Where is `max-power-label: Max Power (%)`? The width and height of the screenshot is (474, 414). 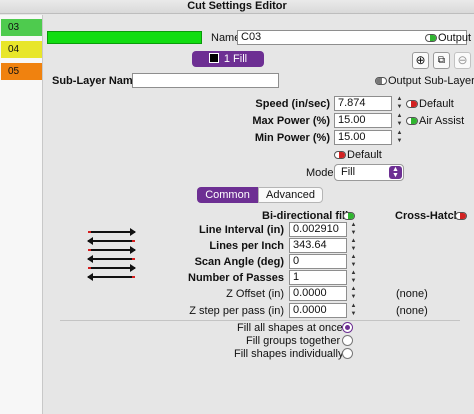 max-power-label: Max Power (%) is located at coordinates (291, 121).